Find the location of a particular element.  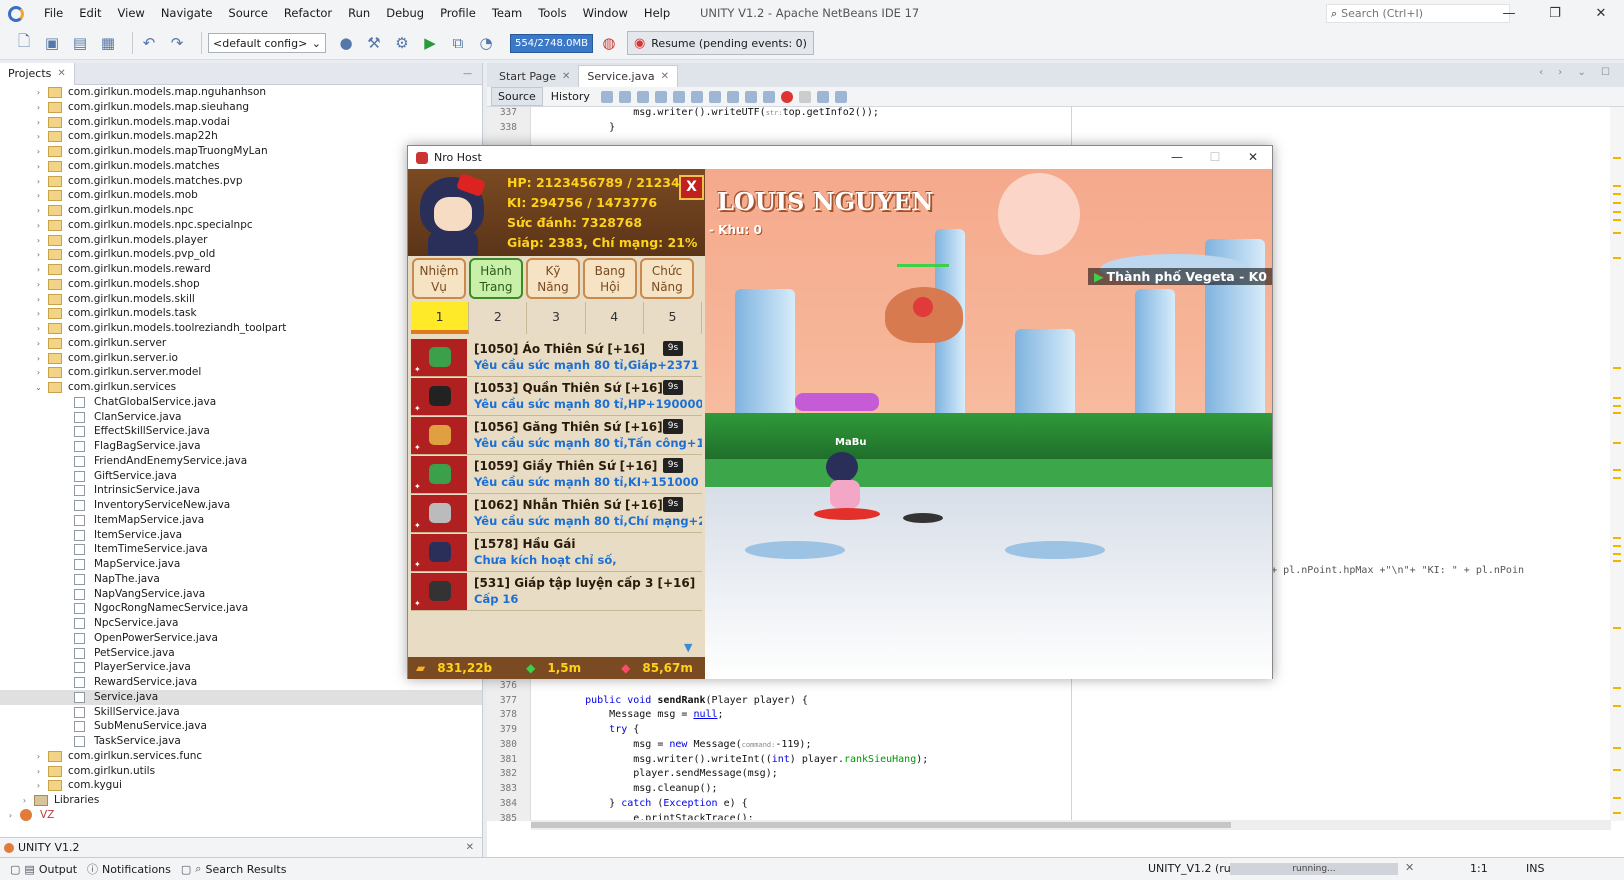

game-close-button: ✕ is located at coordinates (1253, 157).